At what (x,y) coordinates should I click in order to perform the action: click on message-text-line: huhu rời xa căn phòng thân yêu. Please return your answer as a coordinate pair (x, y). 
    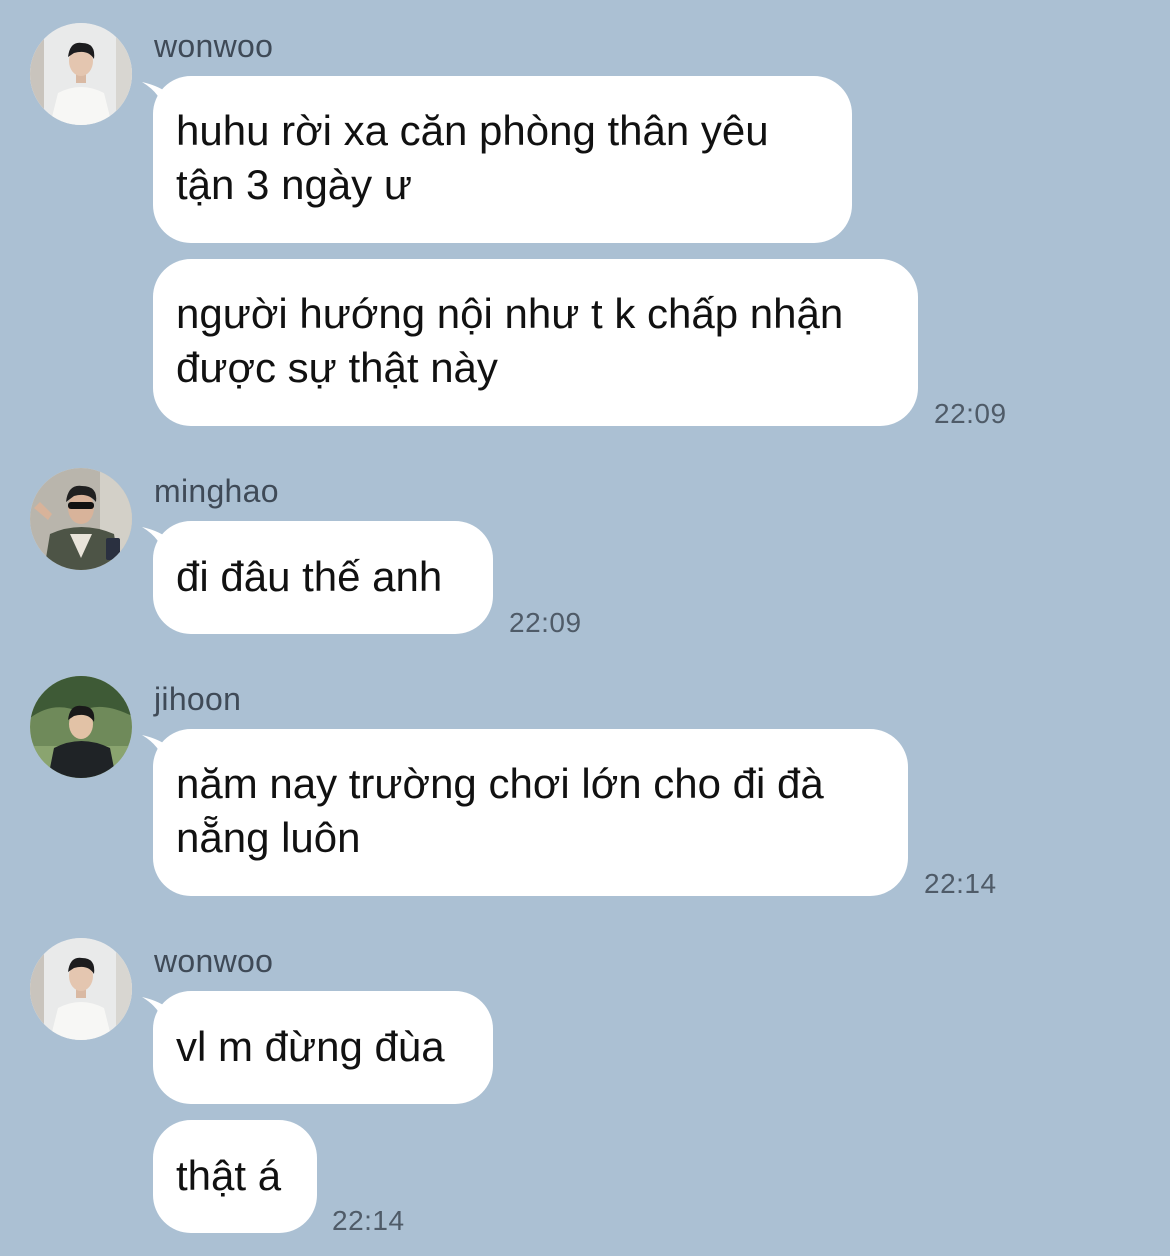
    Looking at the image, I should click on (472, 130).